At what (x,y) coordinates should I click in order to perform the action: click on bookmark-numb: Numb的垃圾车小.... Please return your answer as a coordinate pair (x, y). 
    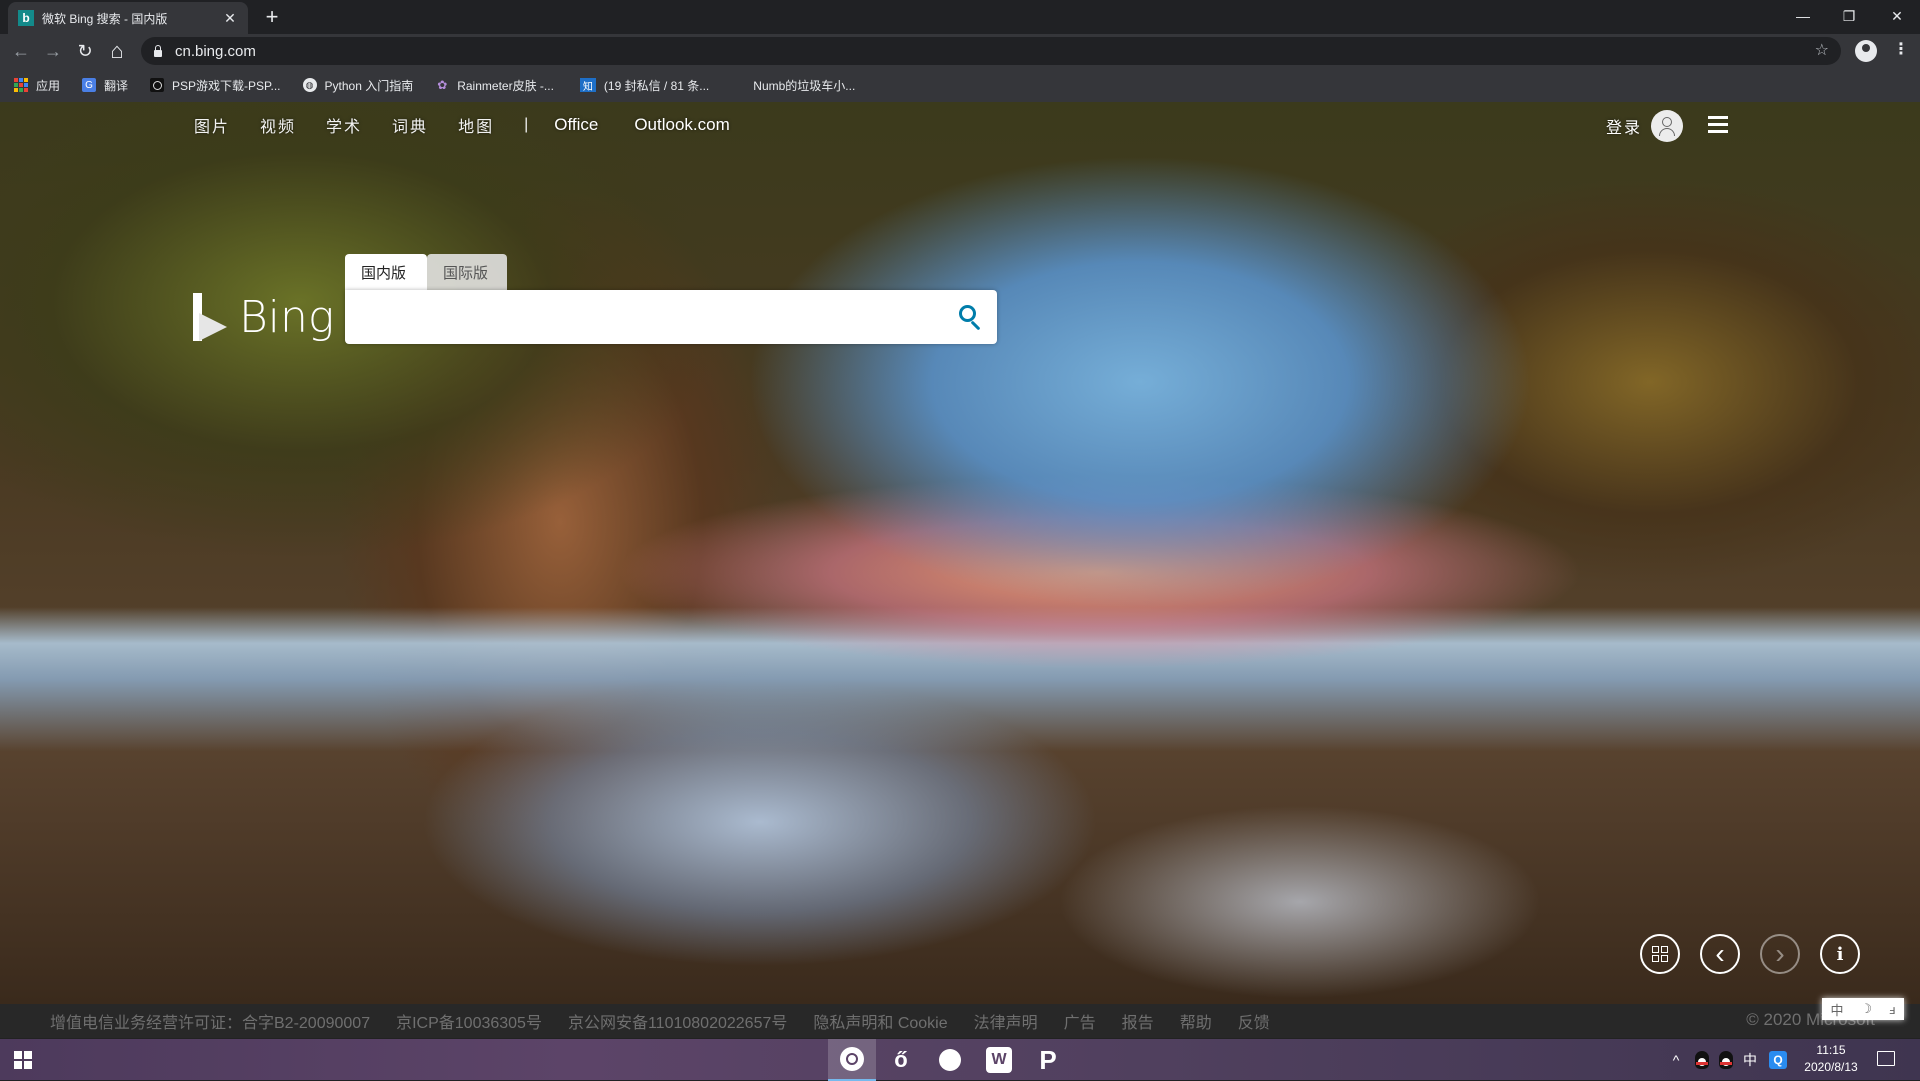
    Looking at the image, I should click on (804, 85).